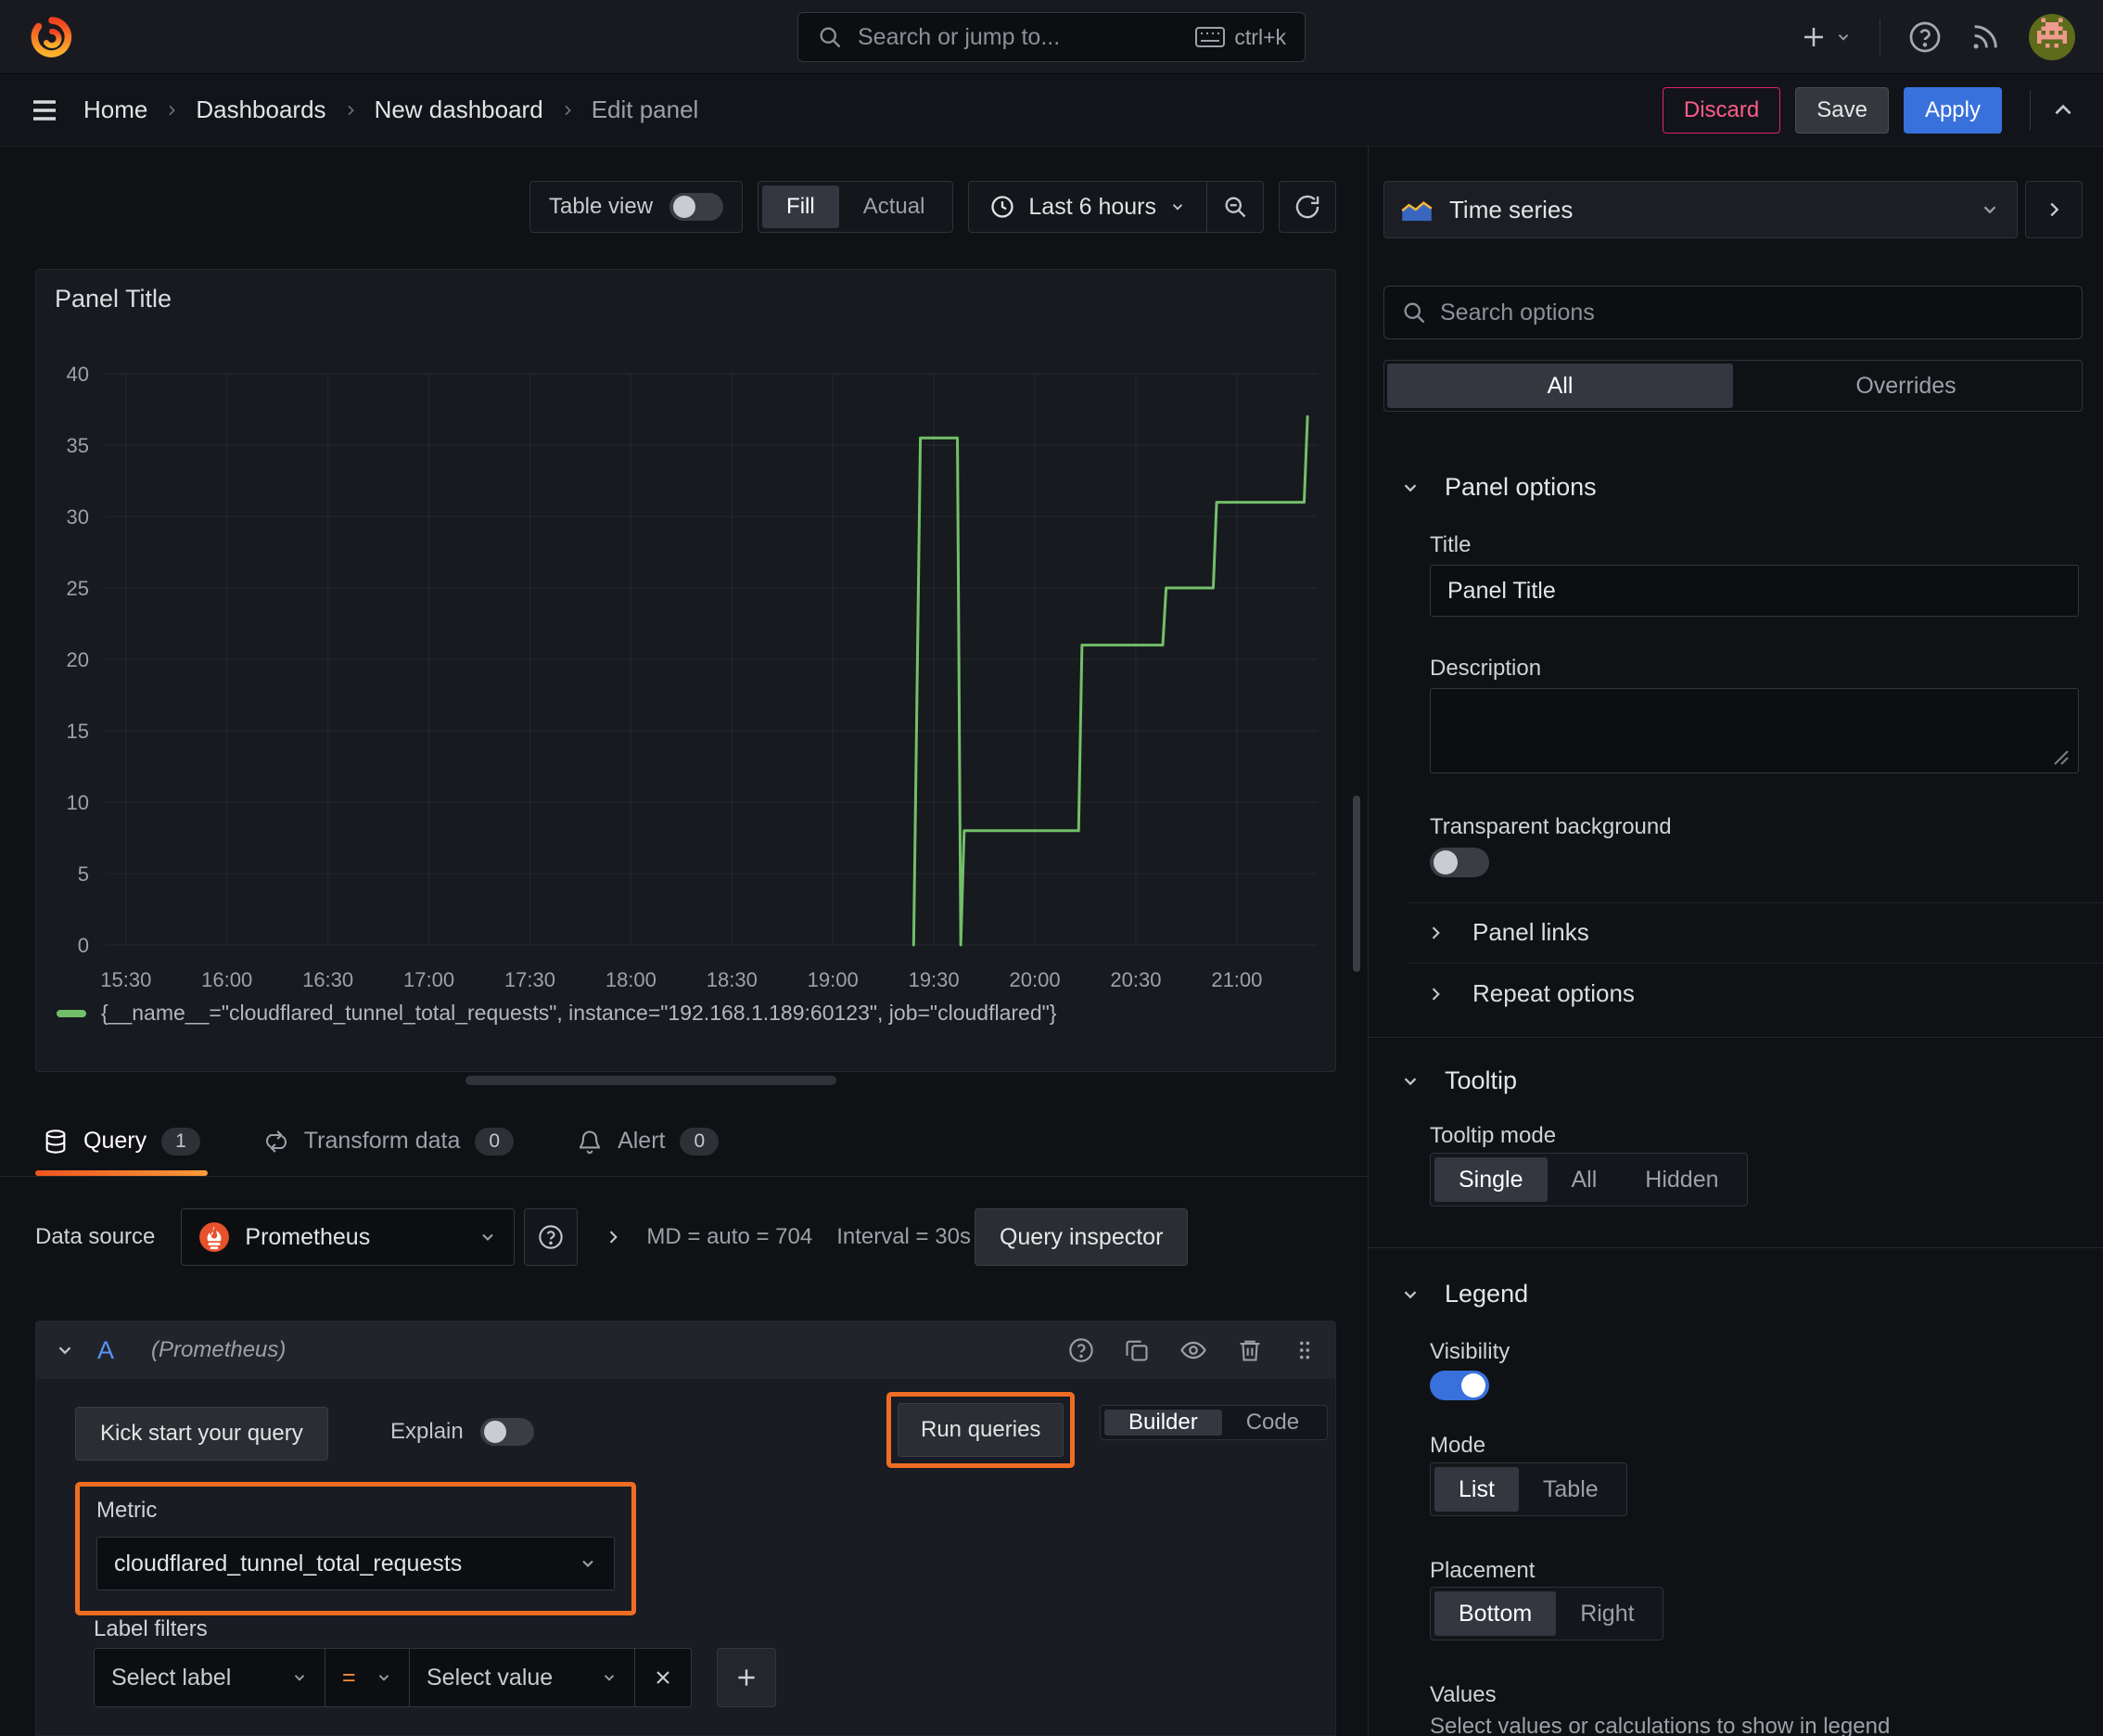  Describe the element at coordinates (645, 109) in the screenshot. I see `breadcrumb-edit-panel: Edit panel` at that location.